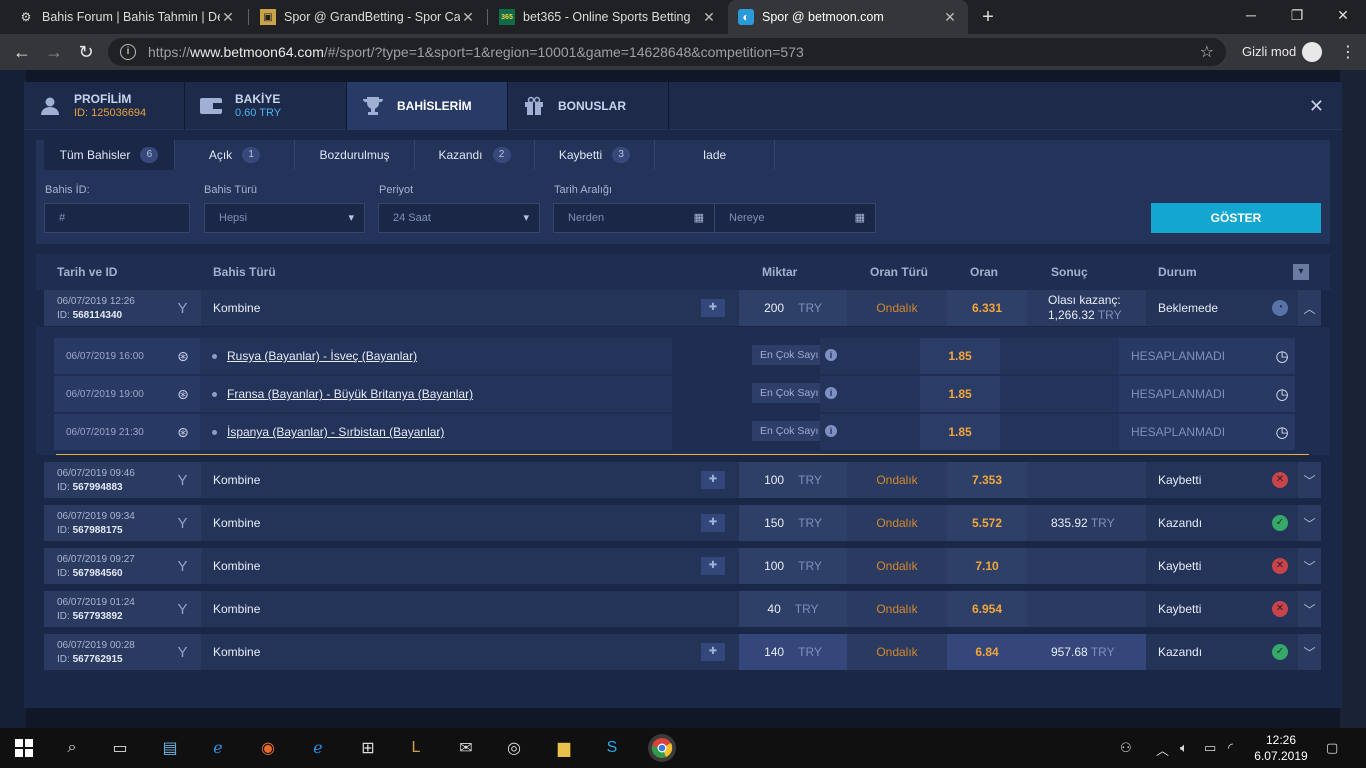  What do you see at coordinates (218, 748) in the screenshot?
I see `internet-explorer-icon: ℯ` at bounding box center [218, 748].